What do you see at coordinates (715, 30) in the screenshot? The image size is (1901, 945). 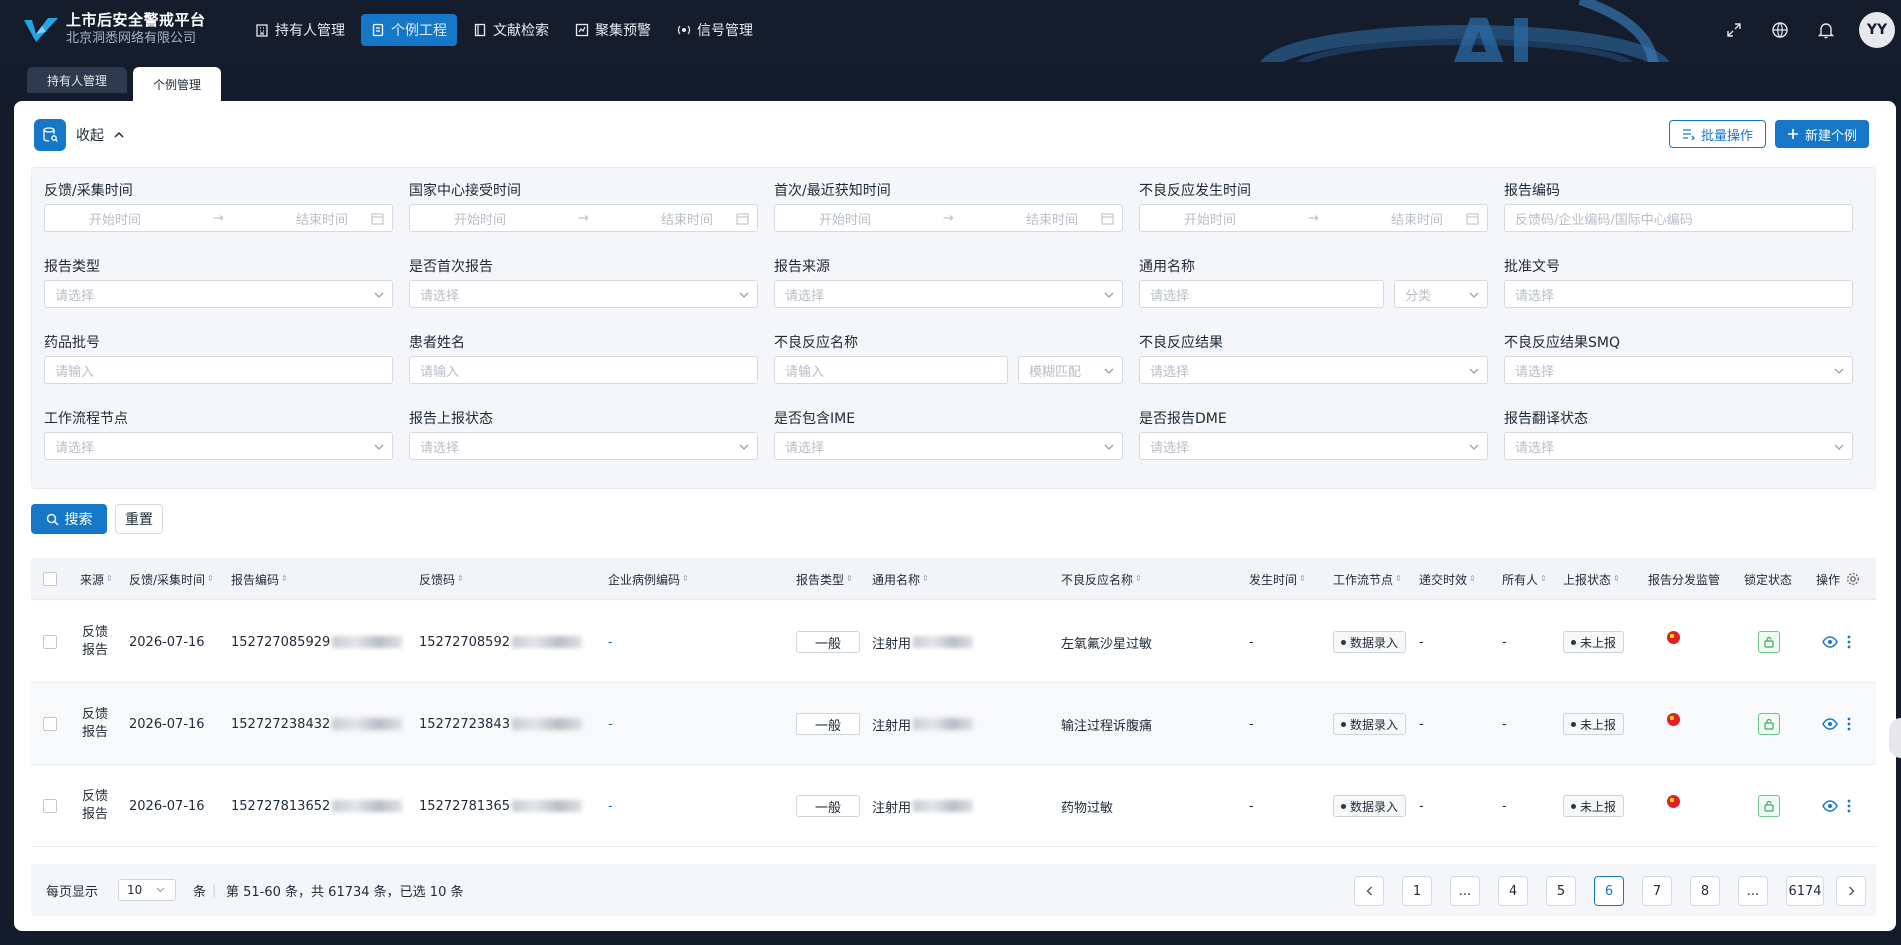 I see `nav-item-signal: 信号管理` at bounding box center [715, 30].